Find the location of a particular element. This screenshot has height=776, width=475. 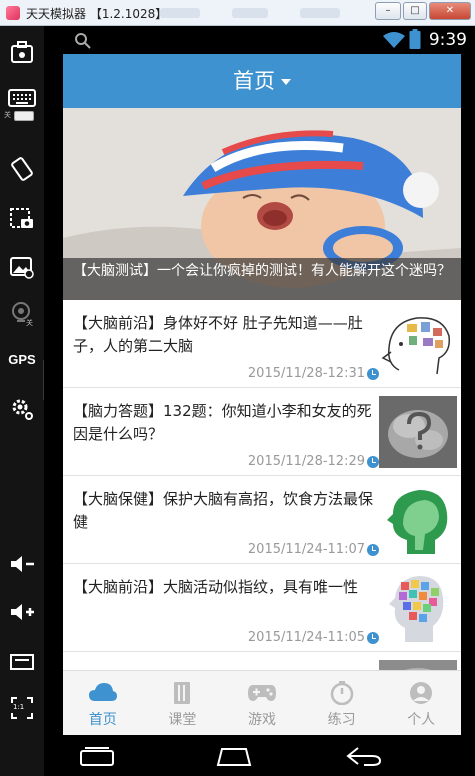

volume-up-button is located at coordinates (22, 612).